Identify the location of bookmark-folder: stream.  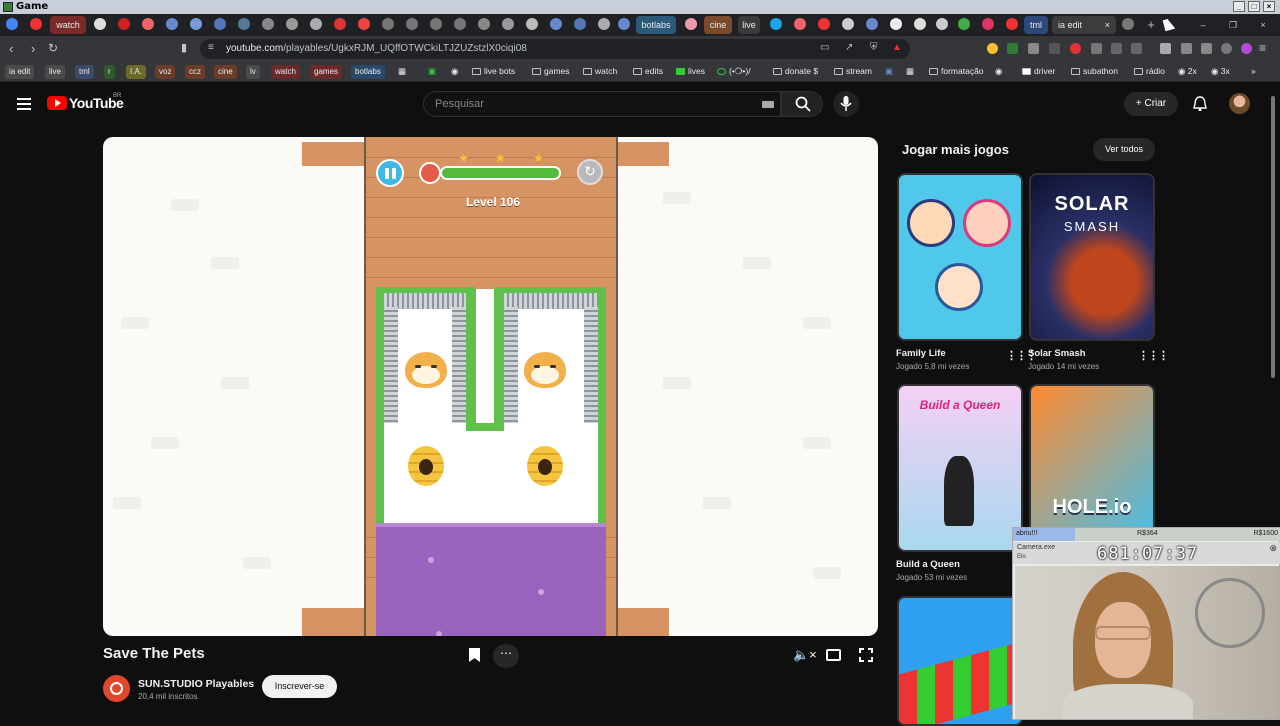
(853, 71).